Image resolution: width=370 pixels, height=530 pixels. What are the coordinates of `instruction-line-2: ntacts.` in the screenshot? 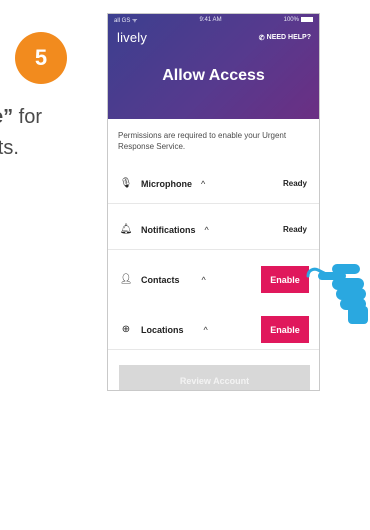 It's located at (9, 148).